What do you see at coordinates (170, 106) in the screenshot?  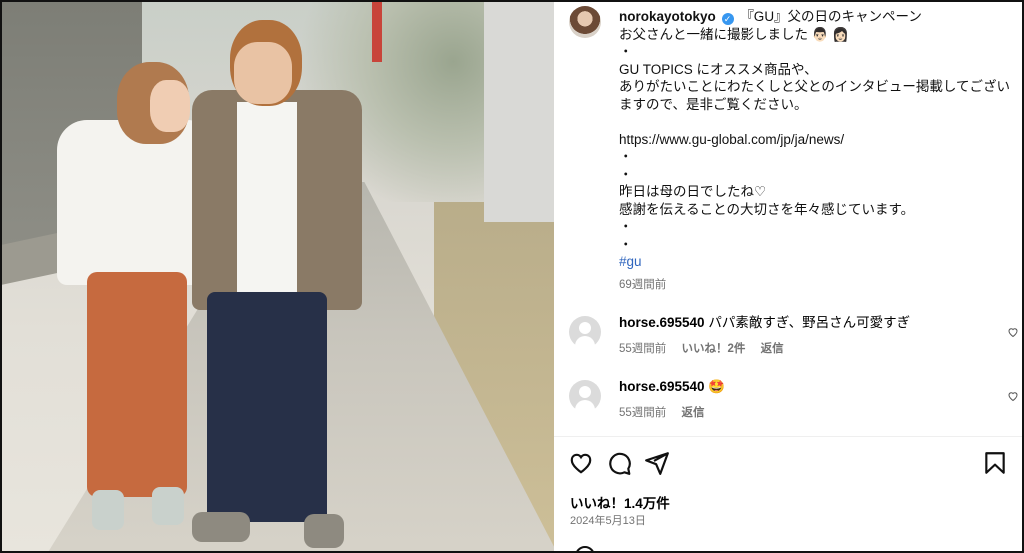 I see `woman-face` at bounding box center [170, 106].